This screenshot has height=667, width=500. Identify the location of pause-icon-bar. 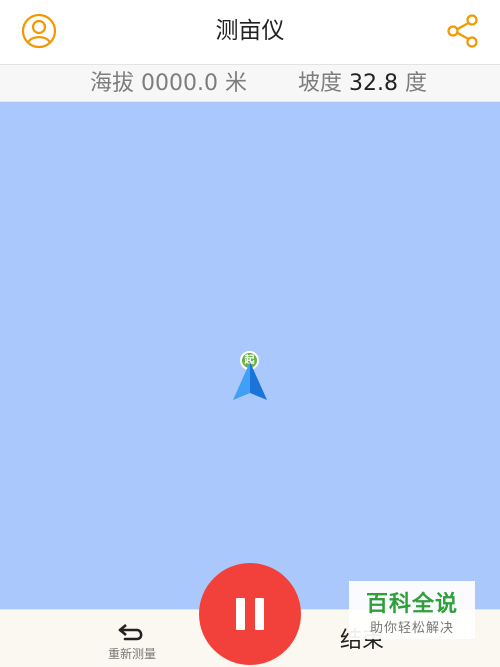
(259, 614).